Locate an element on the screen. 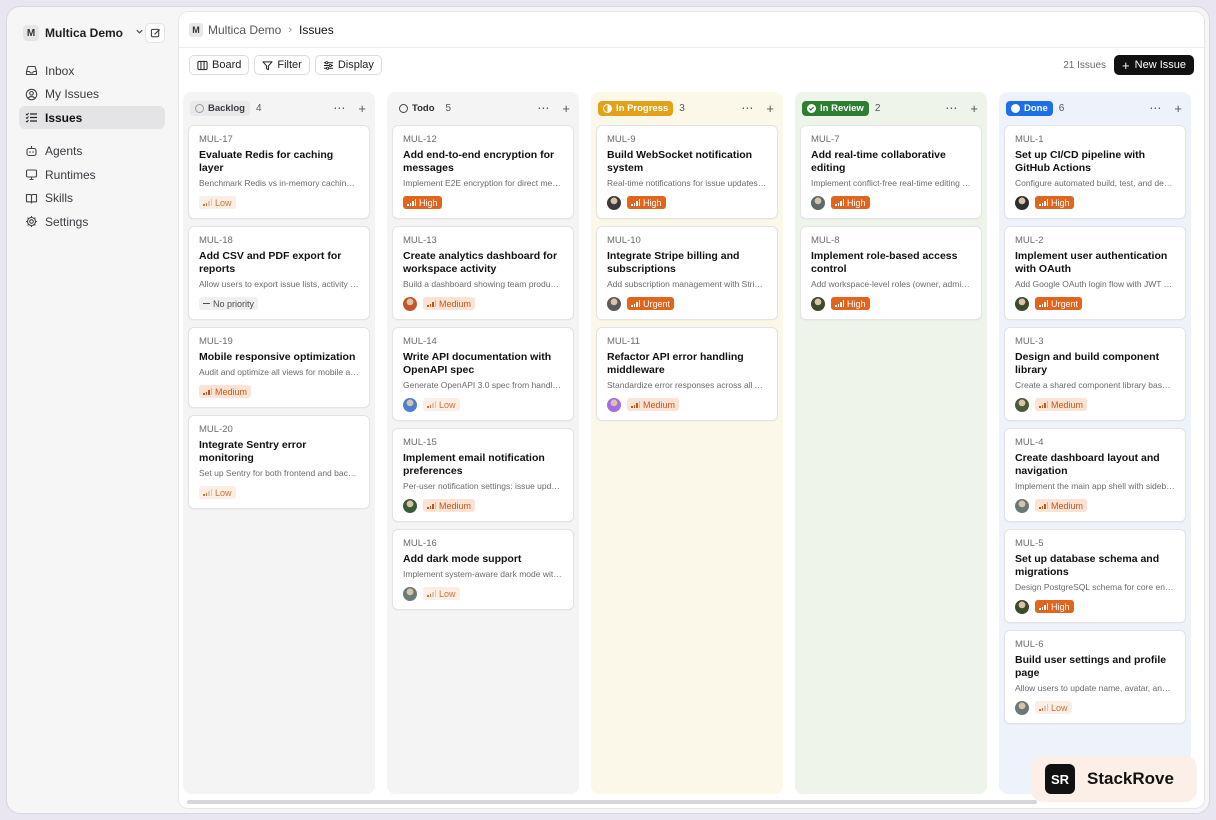  issue-meta: Medium is located at coordinates (687, 404).